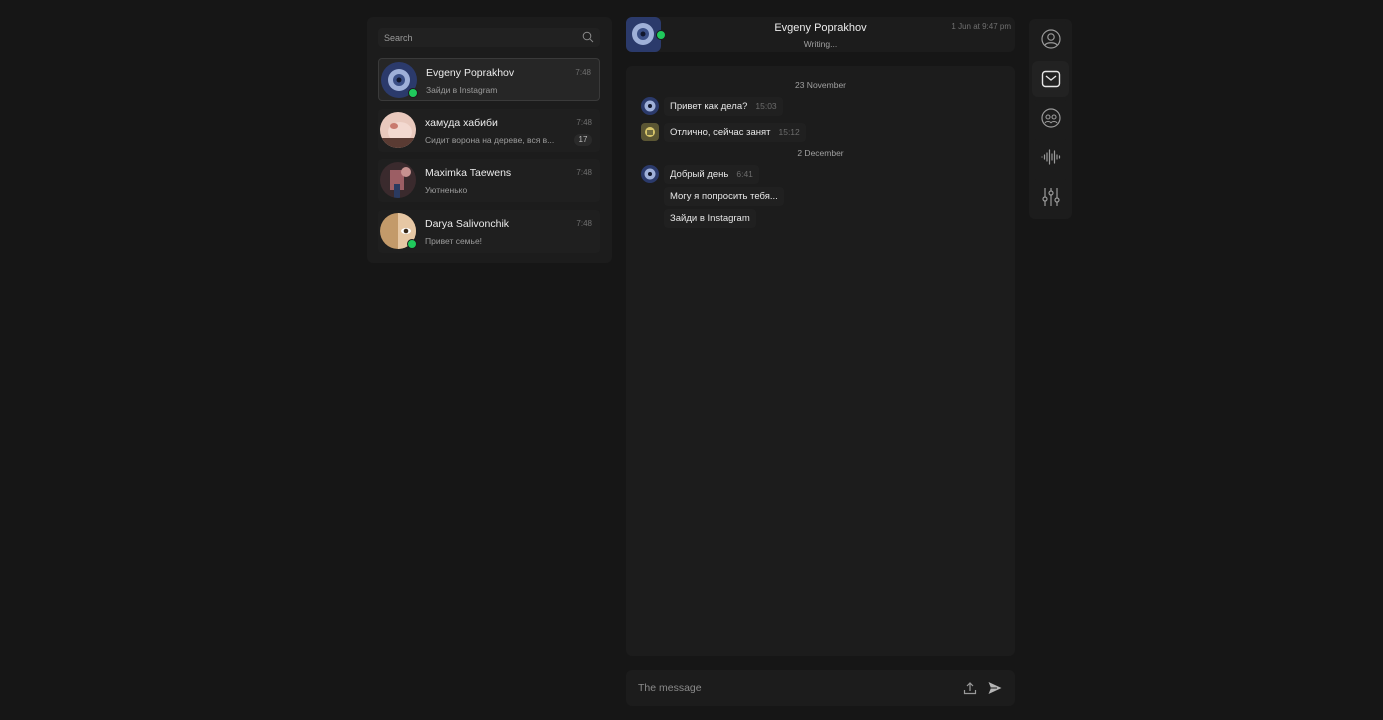 The height and width of the screenshot is (720, 1383). What do you see at coordinates (787, 688) in the screenshot?
I see `message-input` at bounding box center [787, 688].